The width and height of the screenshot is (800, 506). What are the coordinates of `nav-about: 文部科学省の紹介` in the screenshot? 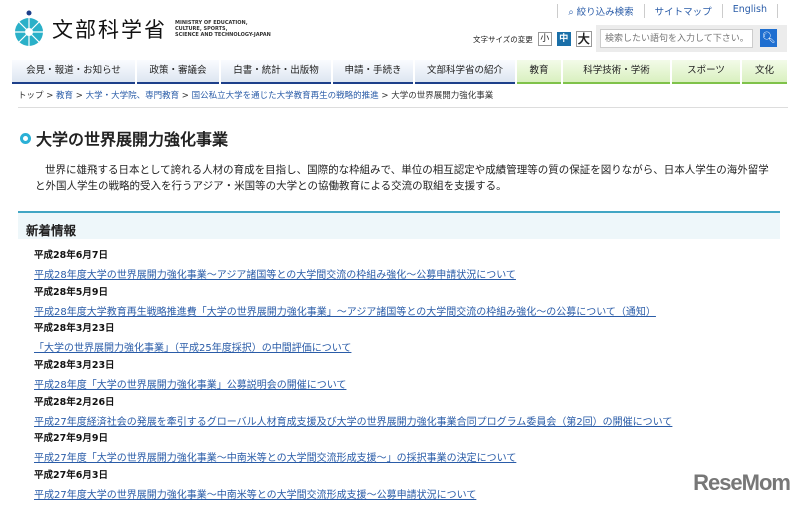 It's located at (465, 72).